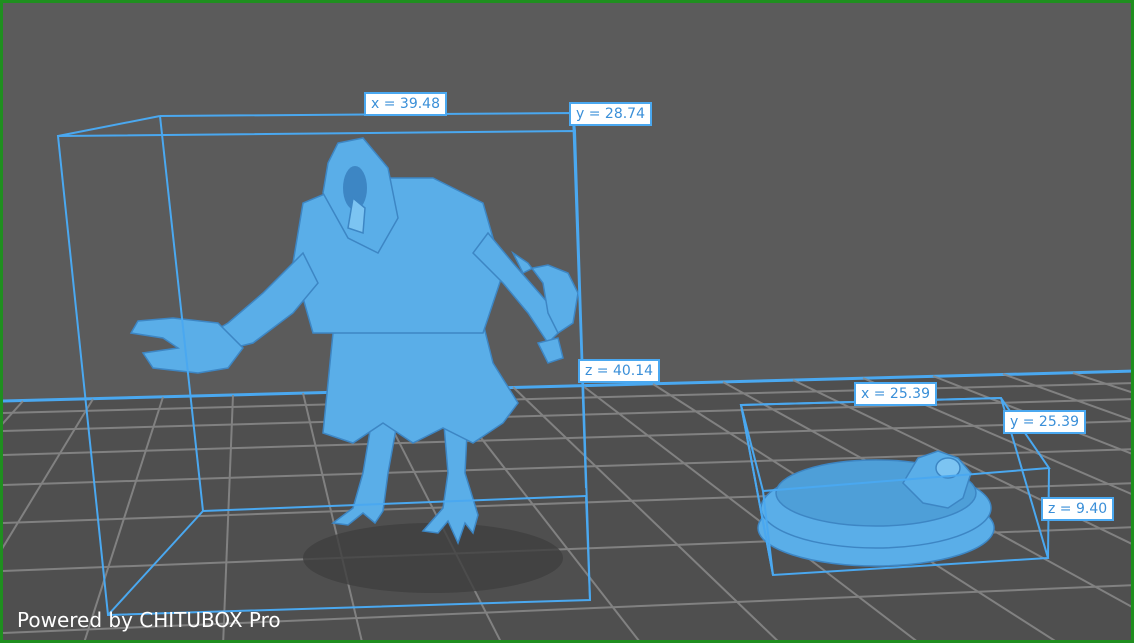 This screenshot has width=1134, height=643. What do you see at coordinates (610, 114) in the screenshot?
I see `creature-dimension-y-label: y = 28.74` at bounding box center [610, 114].